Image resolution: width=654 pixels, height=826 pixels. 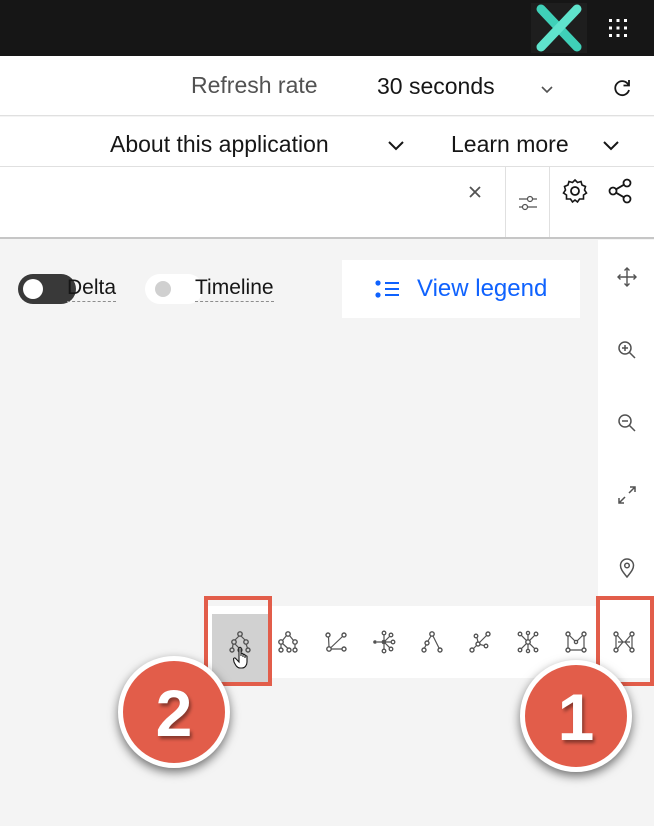 I want to click on zoom-rail, so click(x=626, y=425).